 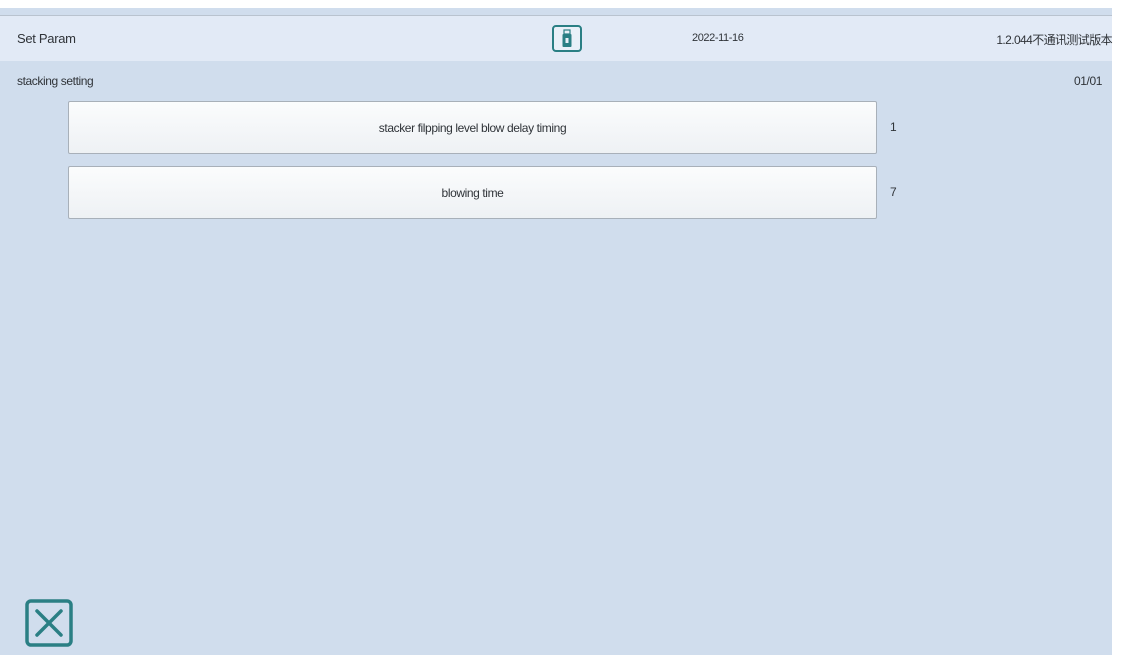 I want to click on param-value: 7, so click(x=893, y=192).